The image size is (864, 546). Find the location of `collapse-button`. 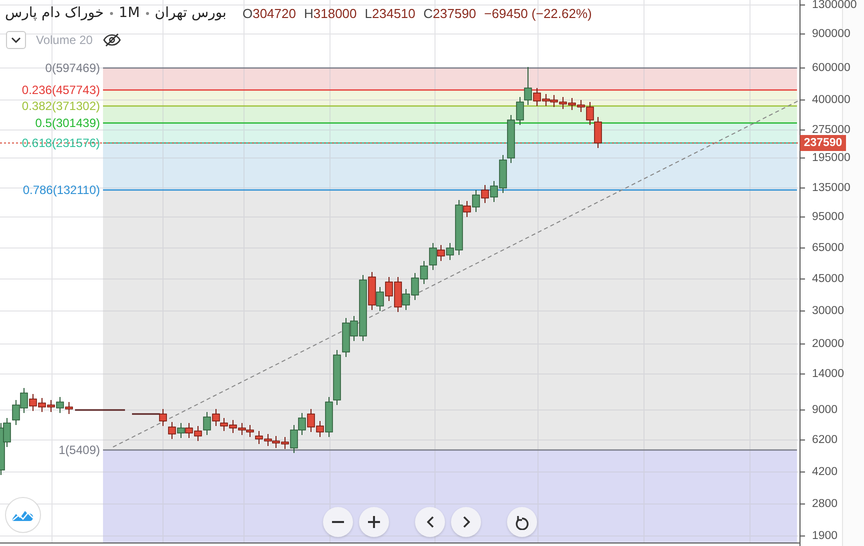

collapse-button is located at coordinates (16, 40).